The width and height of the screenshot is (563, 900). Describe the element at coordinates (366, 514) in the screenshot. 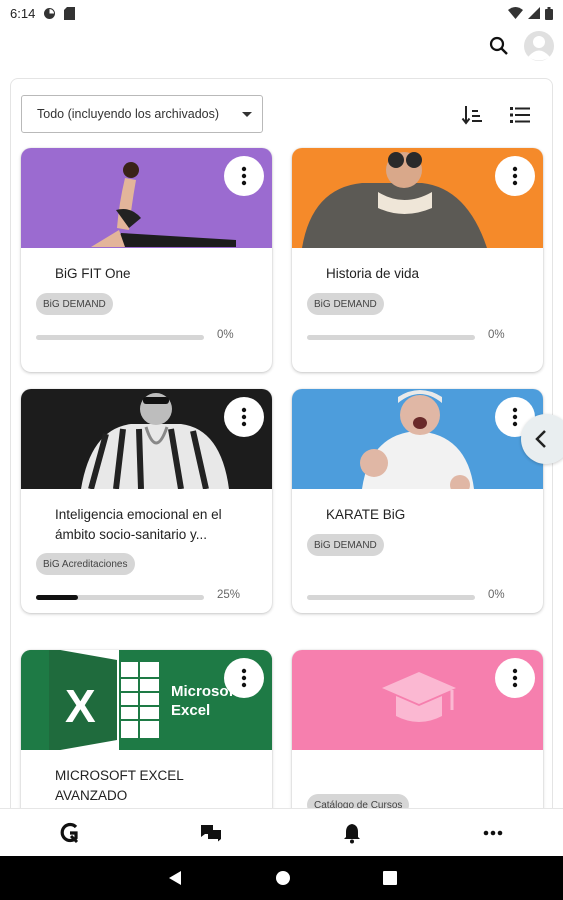

I see `course-title: KARATE BiG` at that location.